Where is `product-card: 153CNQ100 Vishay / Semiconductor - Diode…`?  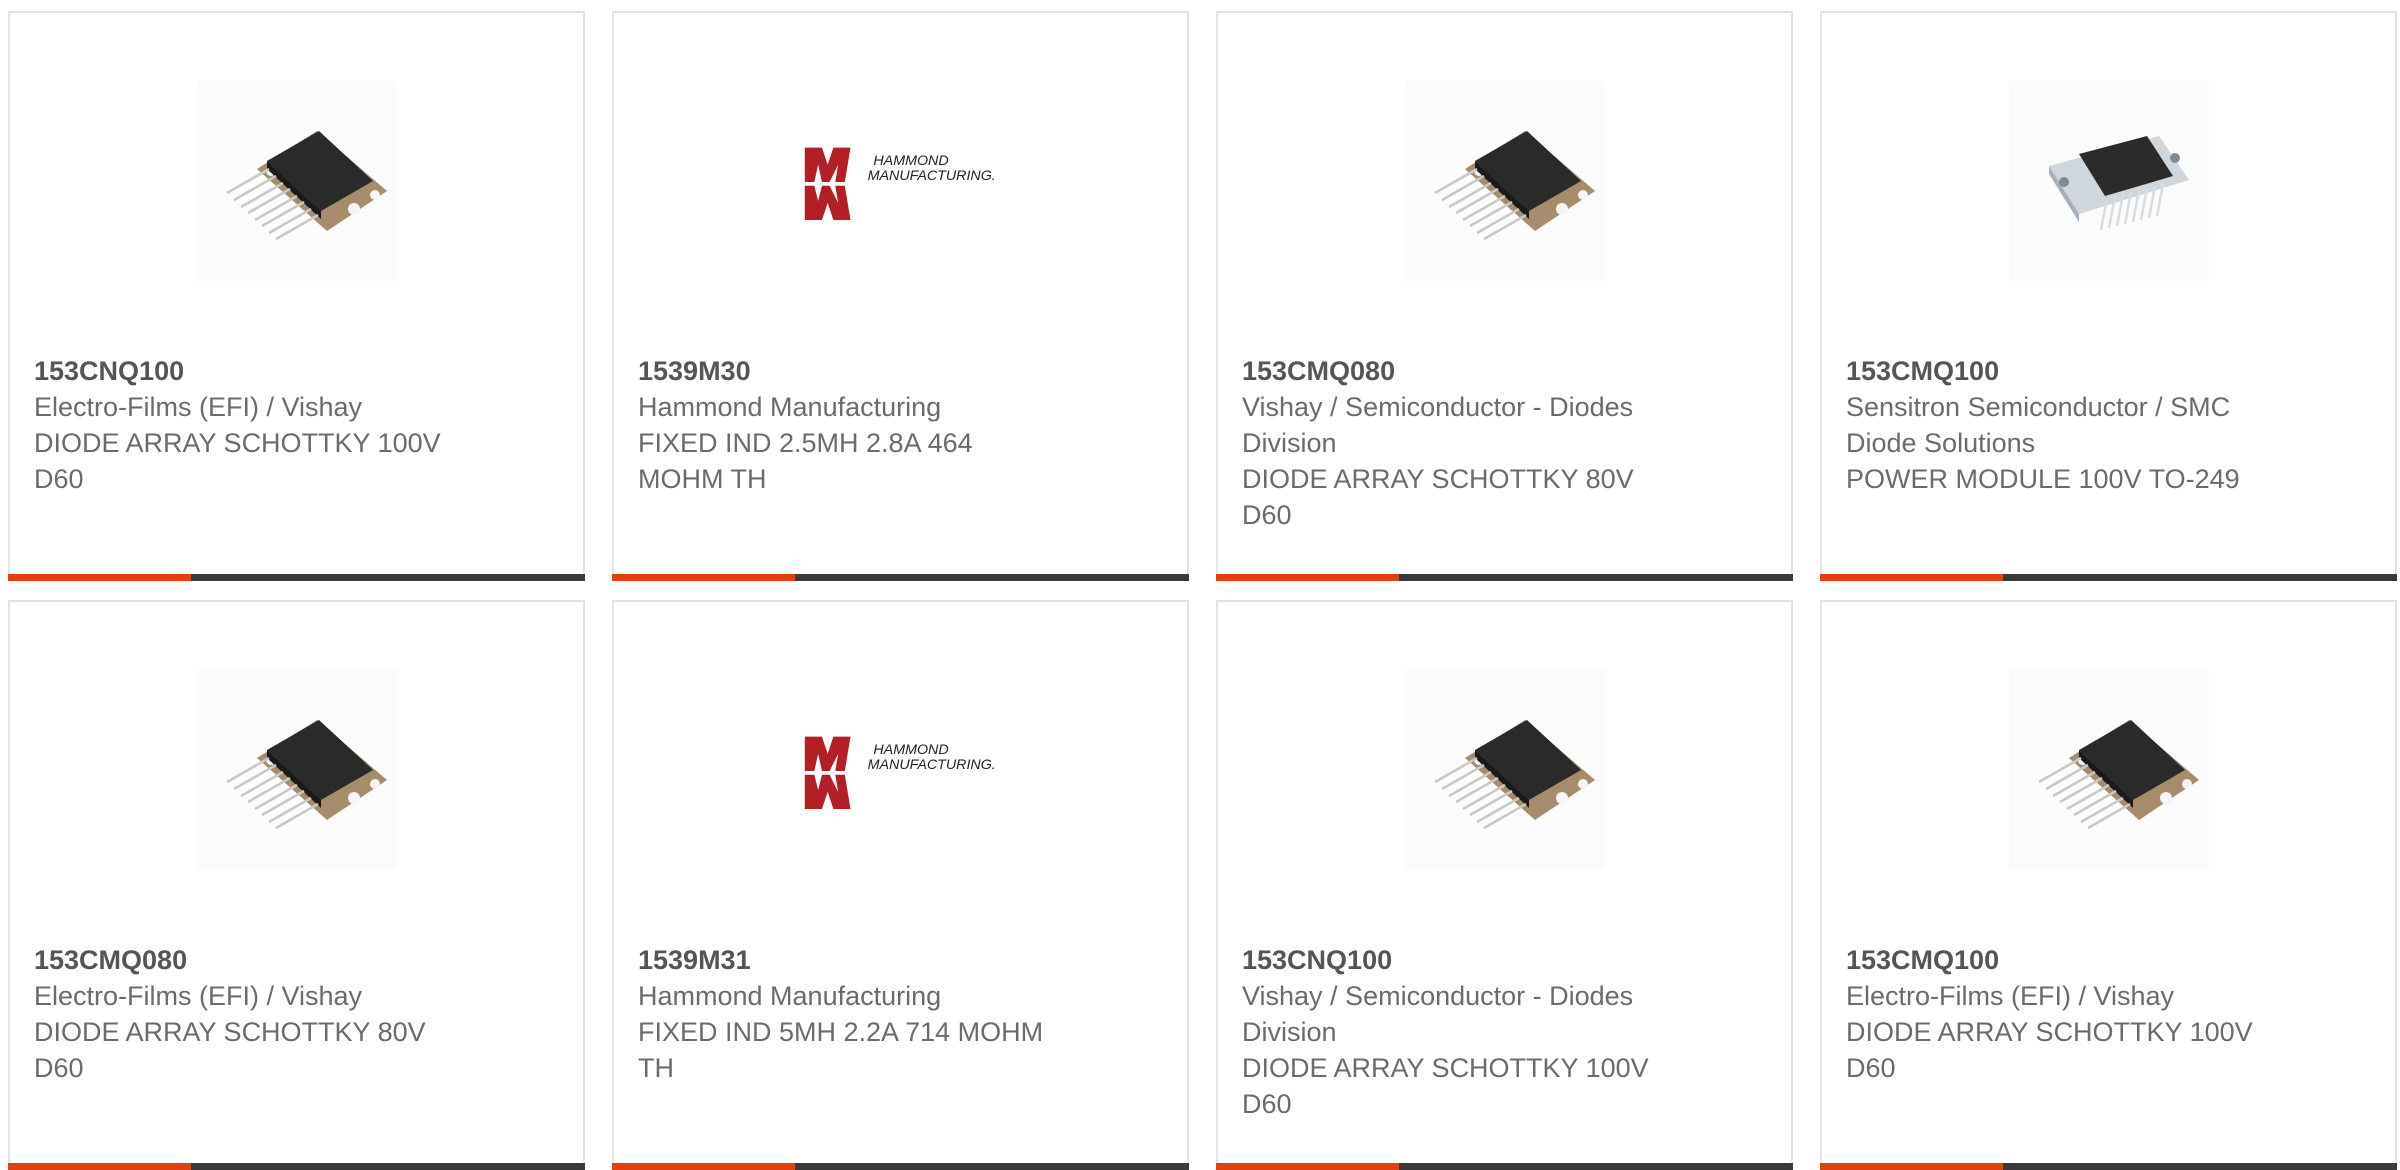
product-card: 153CNQ100 Vishay / Semiconductor - Diode… is located at coordinates (1504, 885).